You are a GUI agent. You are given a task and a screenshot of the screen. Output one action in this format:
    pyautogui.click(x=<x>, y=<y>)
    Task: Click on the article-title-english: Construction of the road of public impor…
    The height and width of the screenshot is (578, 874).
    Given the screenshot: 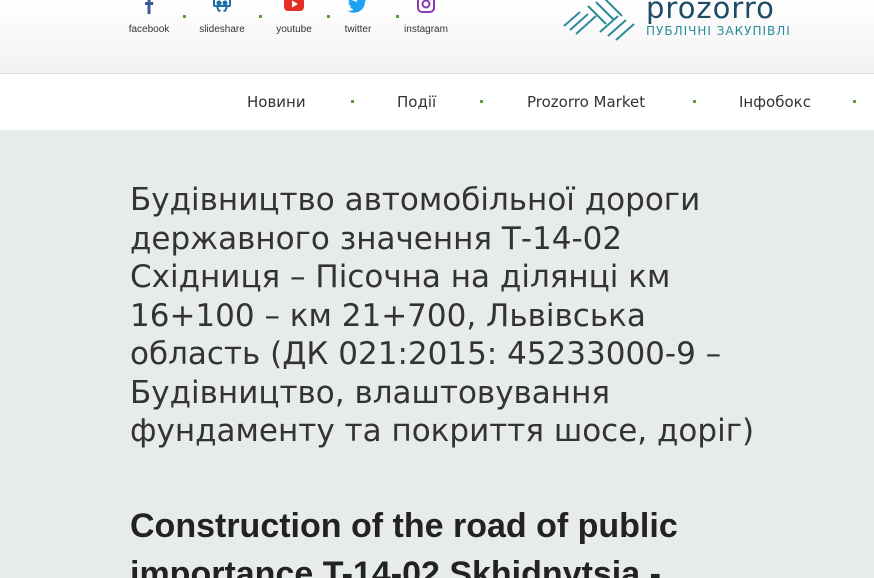 What is the action you would take?
    pyautogui.click(x=404, y=542)
    